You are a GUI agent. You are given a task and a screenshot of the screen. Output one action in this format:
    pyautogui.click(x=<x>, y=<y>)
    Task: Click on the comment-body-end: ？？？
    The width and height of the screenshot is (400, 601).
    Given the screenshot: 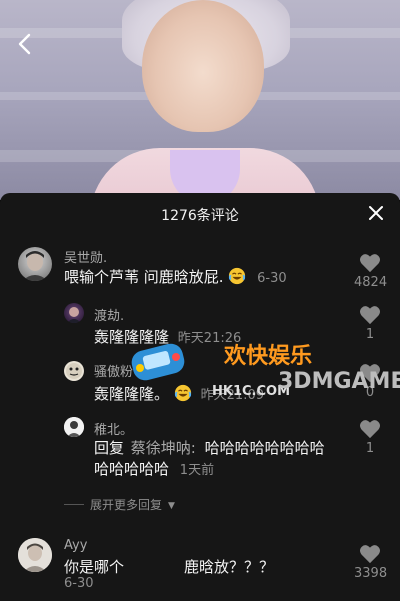 What is the action you would take?
    pyautogui.click(x=252, y=567)
    